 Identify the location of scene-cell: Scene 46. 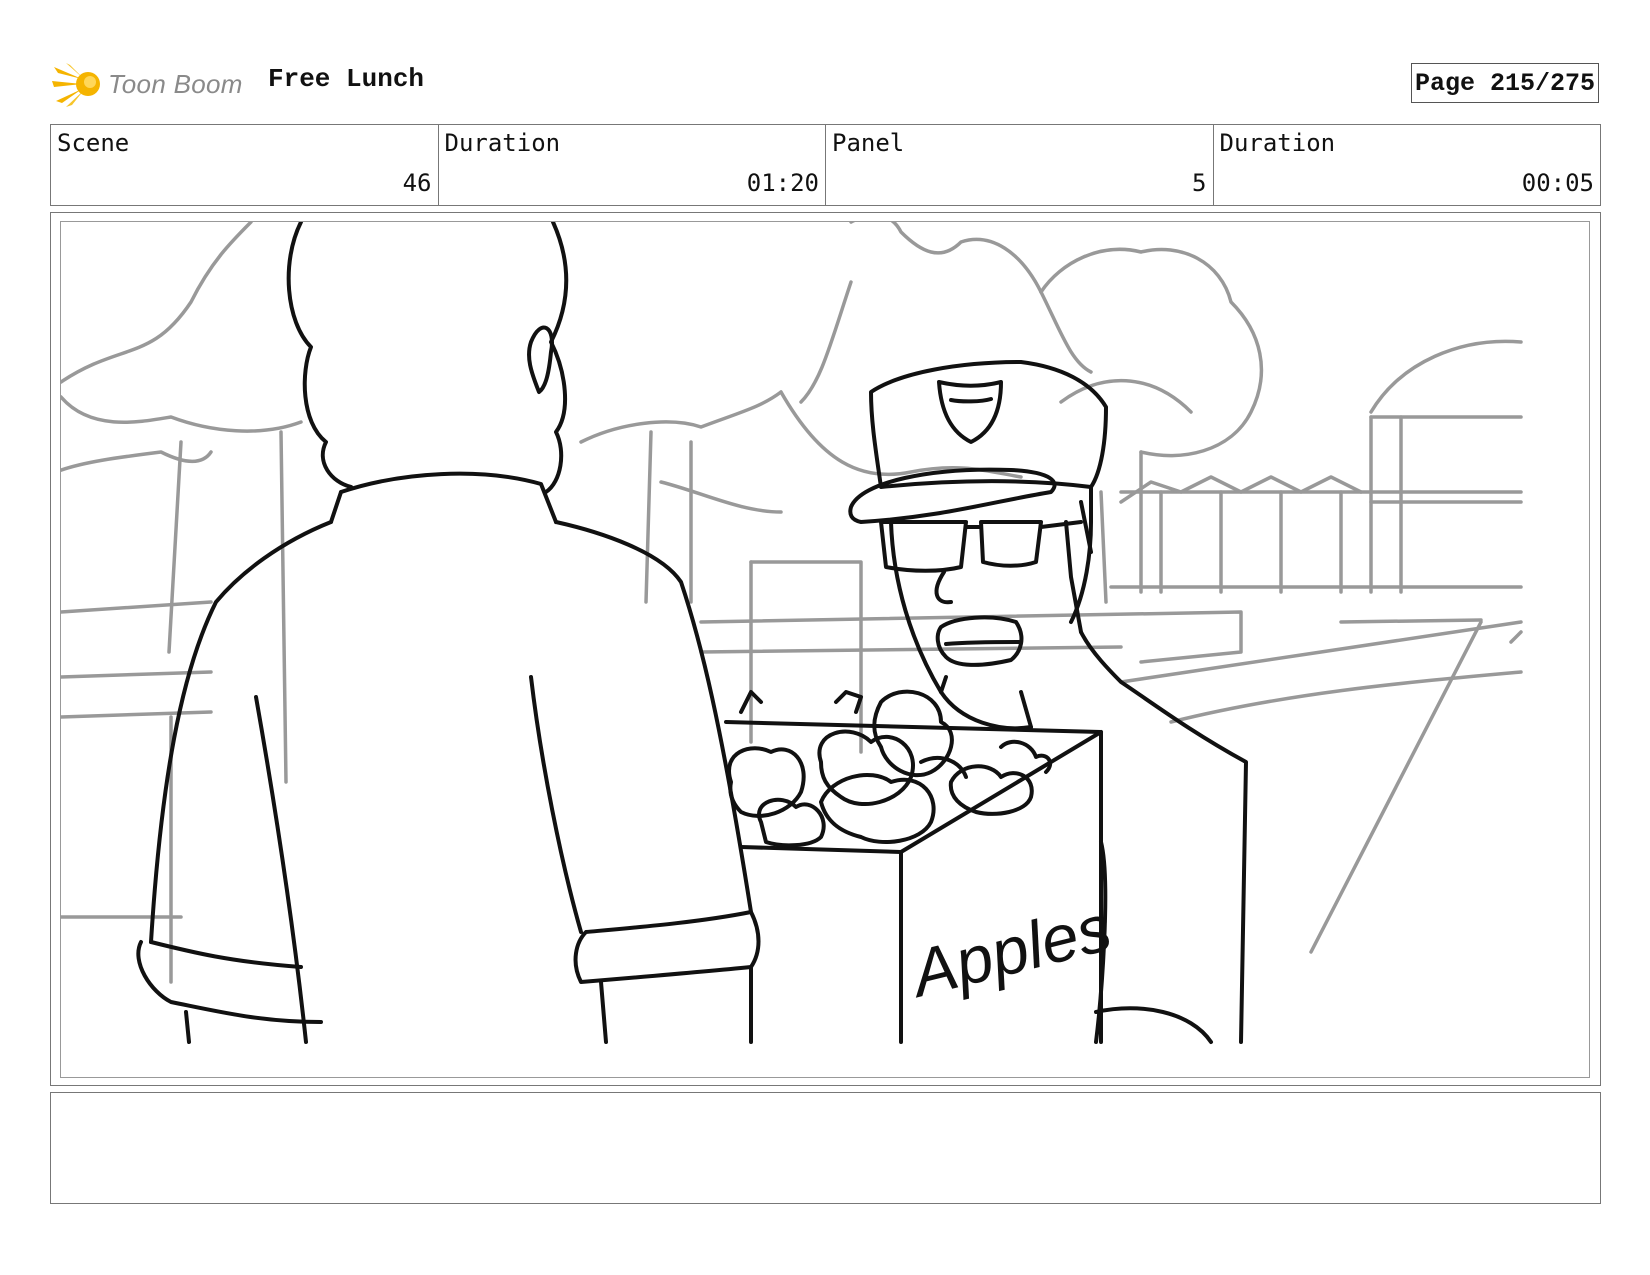
(245, 165).